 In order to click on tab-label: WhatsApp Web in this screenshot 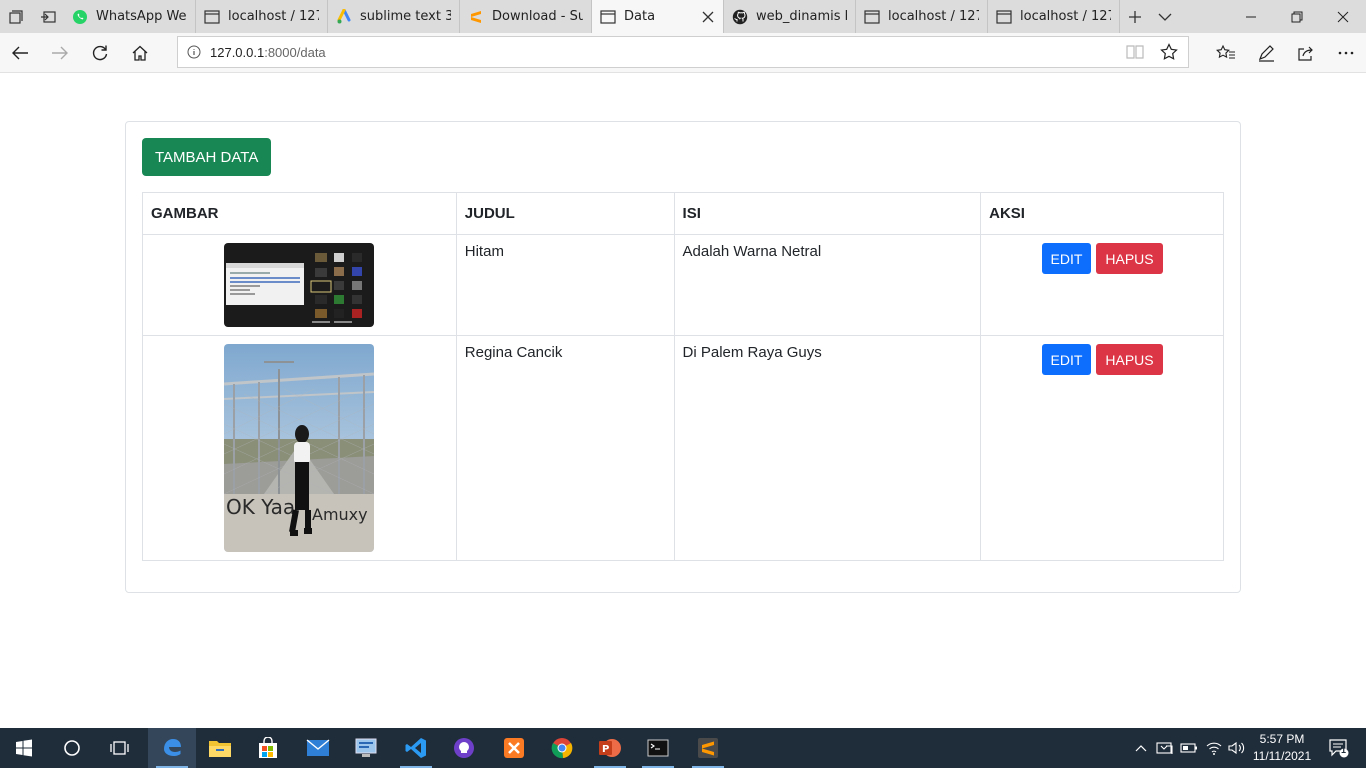, I will do `click(141, 16)`.